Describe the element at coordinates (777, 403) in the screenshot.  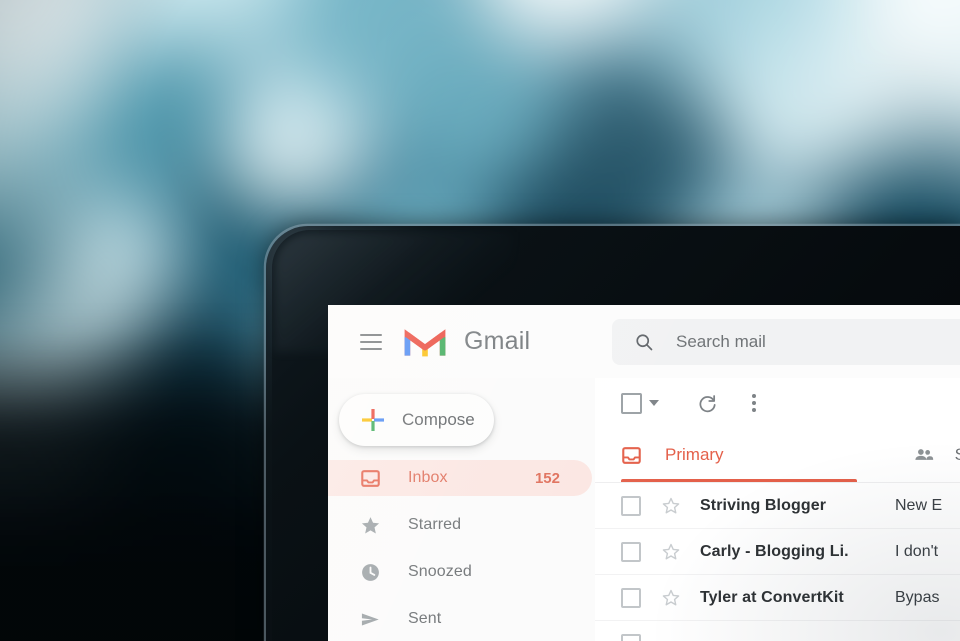
I see `list-toolbar` at that location.